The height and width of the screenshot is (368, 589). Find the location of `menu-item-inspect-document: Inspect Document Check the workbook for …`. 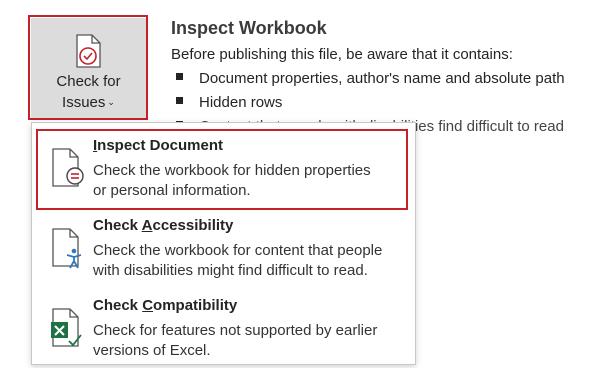

menu-item-inspect-document: Inspect Document Check the workbook for … is located at coordinates (223, 166).